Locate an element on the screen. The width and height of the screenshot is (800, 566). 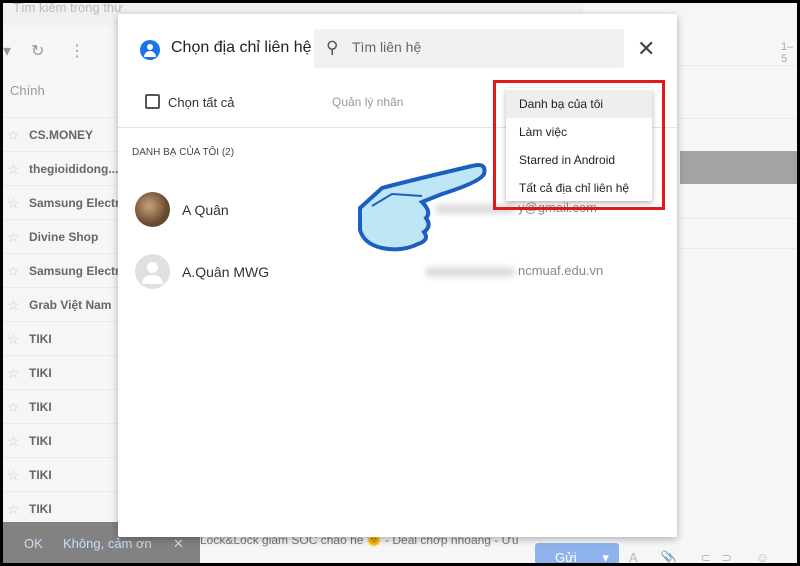
sender: Grab Việt Nam is located at coordinates (70, 305).